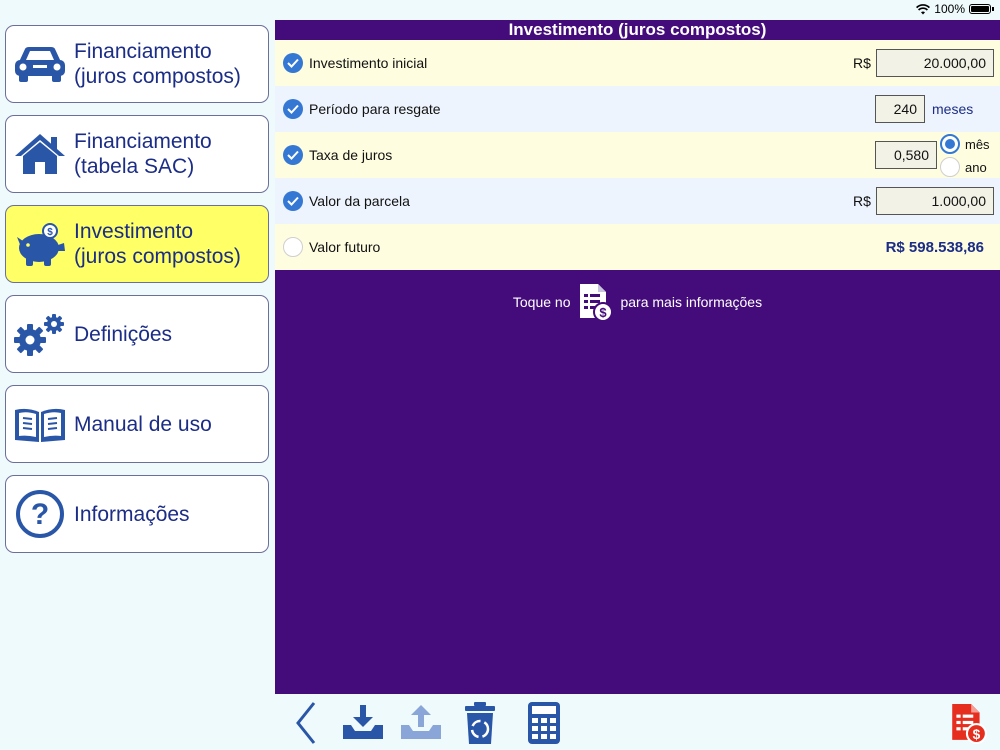 This screenshot has width=1000, height=750. I want to click on recycle-trash-icon, so click(480, 723).